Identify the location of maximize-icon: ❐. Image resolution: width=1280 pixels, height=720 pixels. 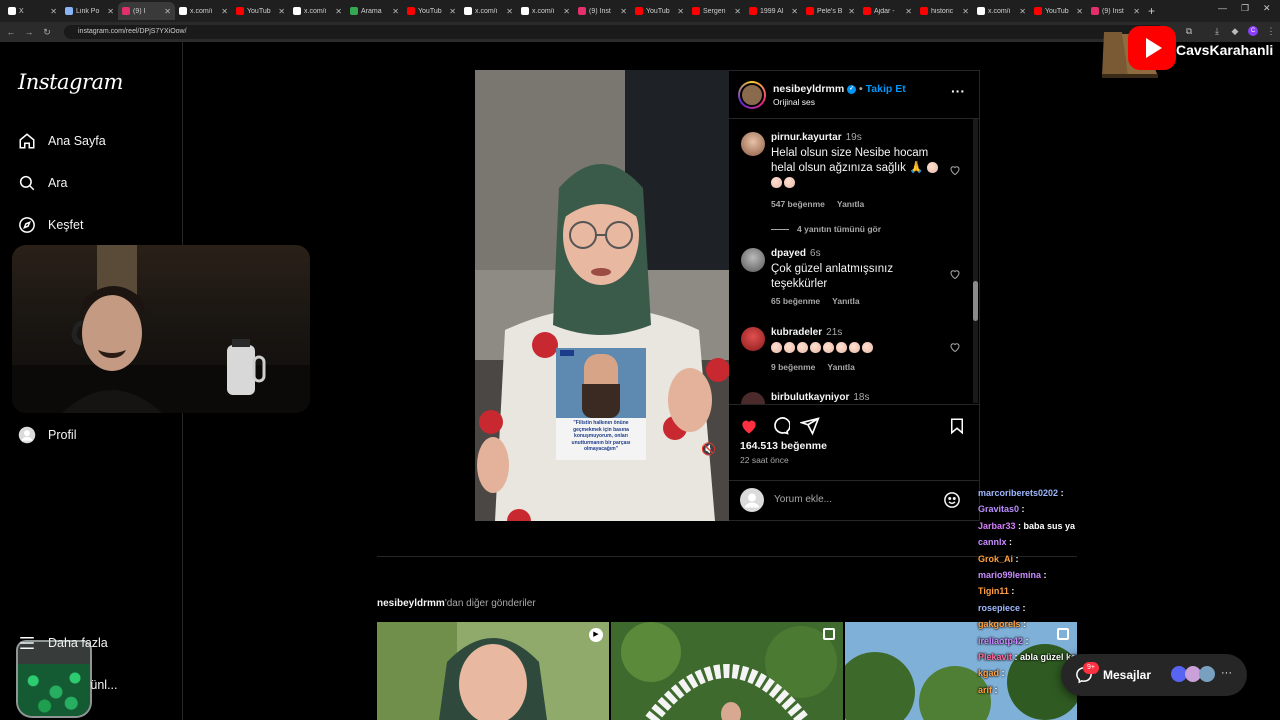
(1245, 8).